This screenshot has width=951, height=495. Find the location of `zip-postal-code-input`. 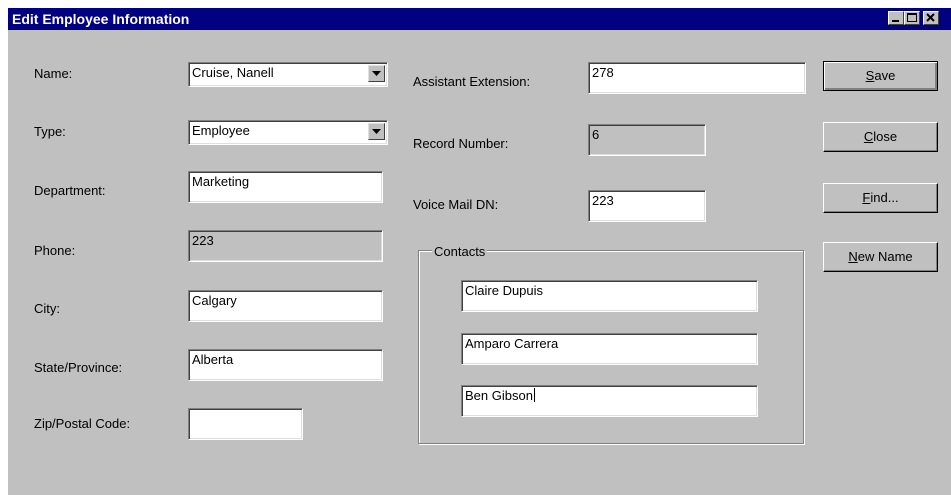

zip-postal-code-input is located at coordinates (245, 424).